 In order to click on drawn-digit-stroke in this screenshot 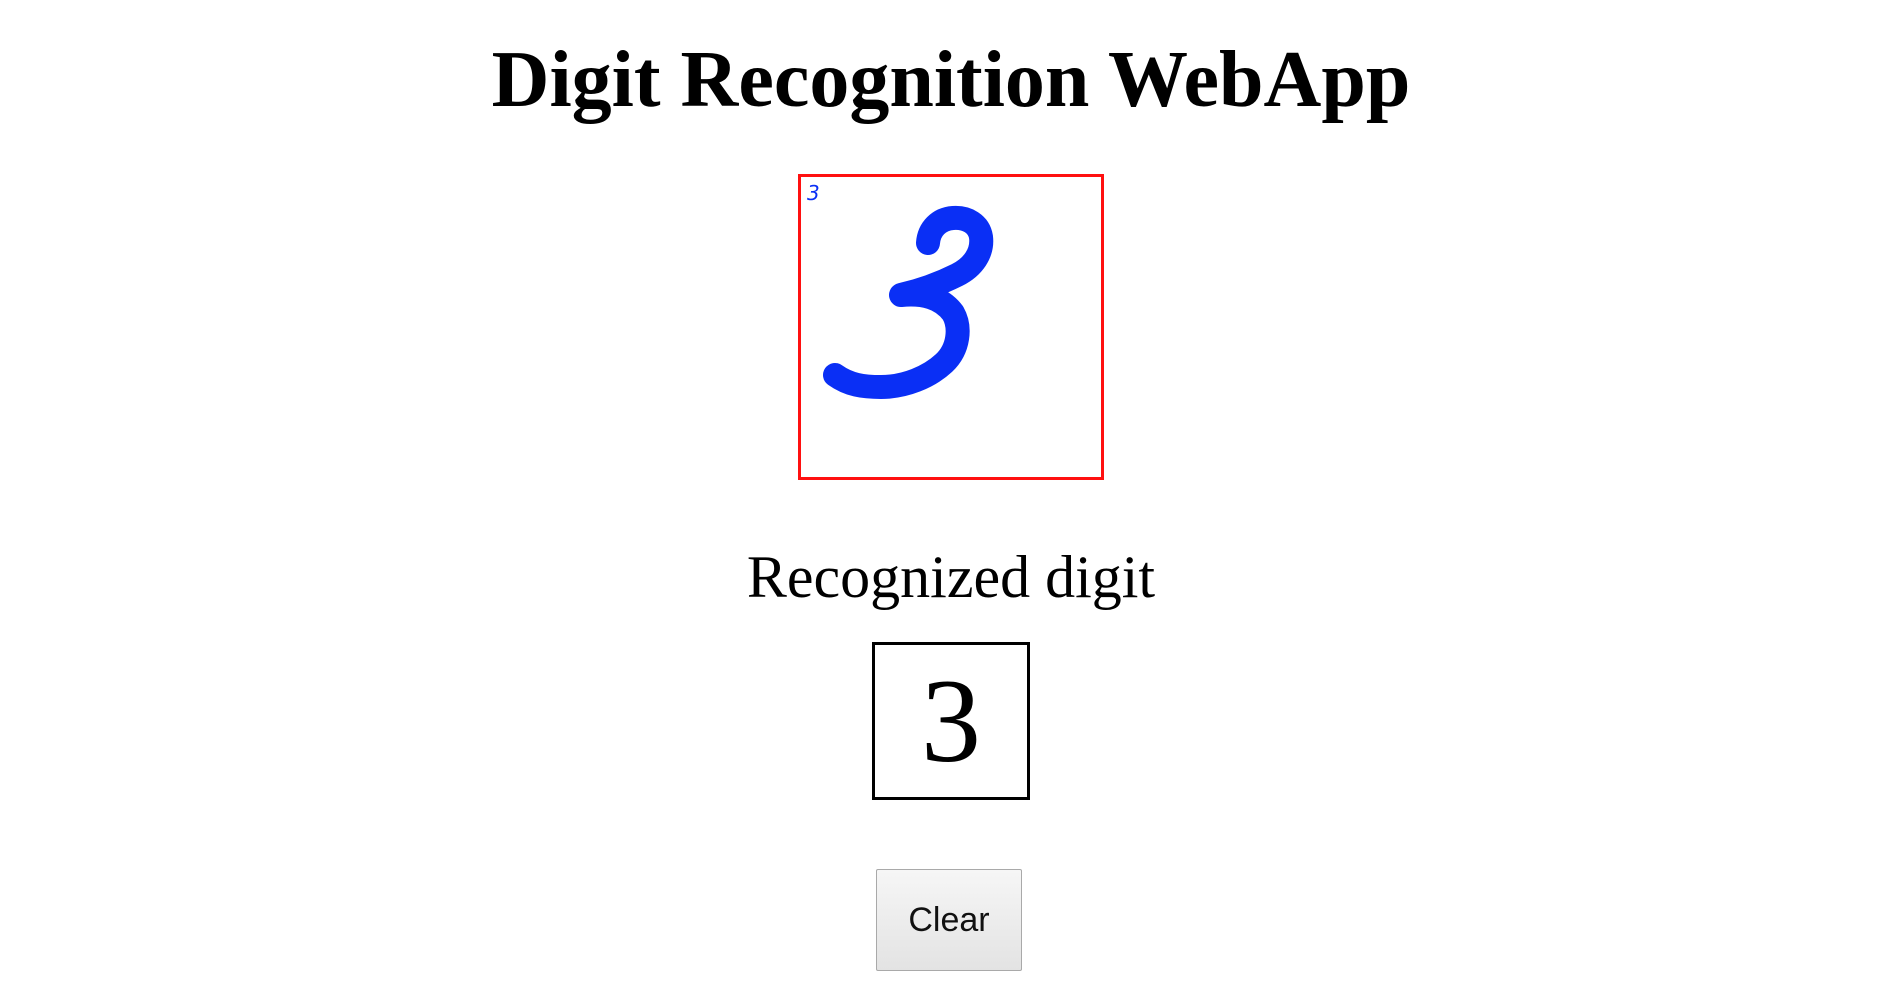, I will do `click(908, 302)`.